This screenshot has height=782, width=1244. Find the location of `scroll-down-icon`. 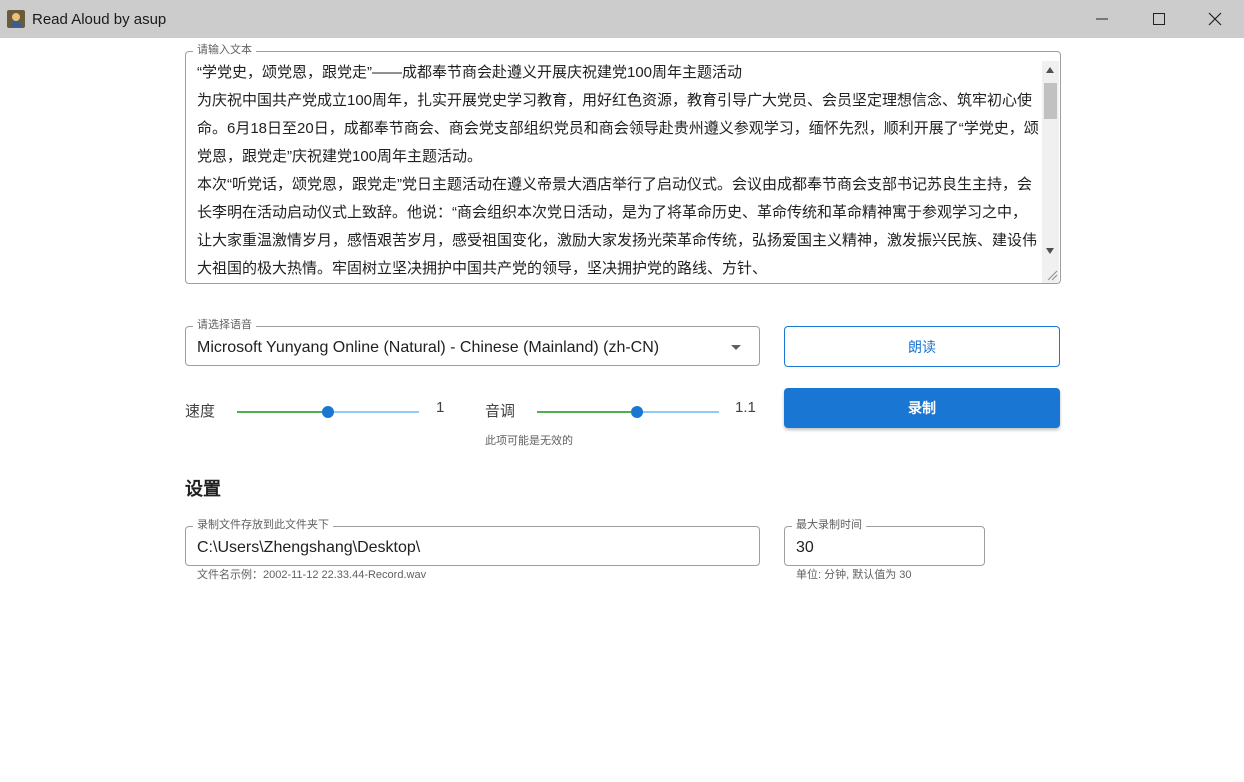

scroll-down-icon is located at coordinates (1050, 251).